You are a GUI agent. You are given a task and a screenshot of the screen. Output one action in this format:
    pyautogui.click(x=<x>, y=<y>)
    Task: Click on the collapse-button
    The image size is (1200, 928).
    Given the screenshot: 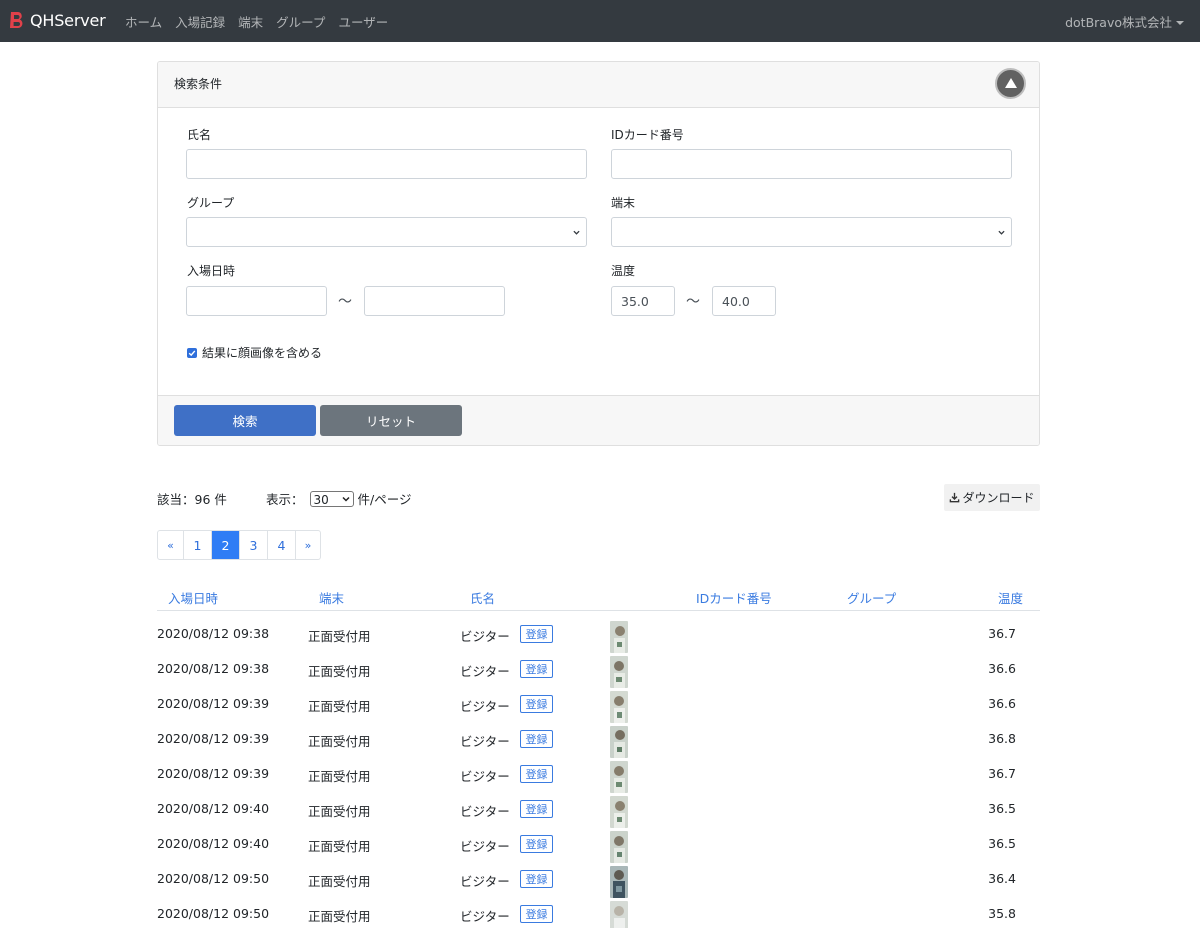 What is the action you would take?
    pyautogui.click(x=1010, y=83)
    